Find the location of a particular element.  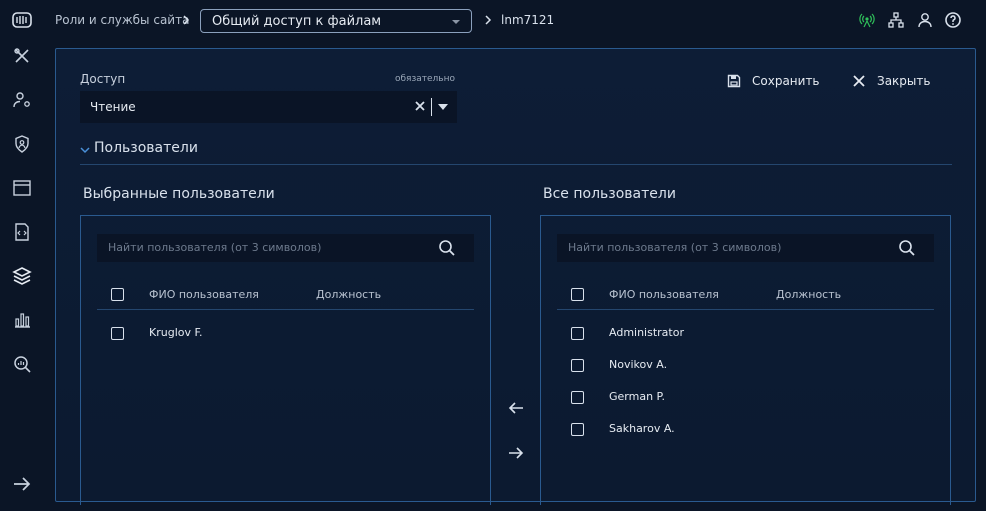

expand-arrow-icon is located at coordinates (22, 484).